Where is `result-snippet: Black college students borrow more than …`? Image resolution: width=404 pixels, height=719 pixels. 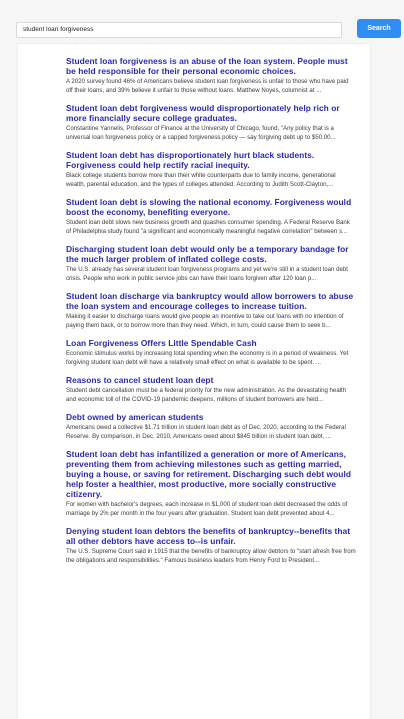
result-snippet: Black college students borrow more than … is located at coordinates (201, 180).